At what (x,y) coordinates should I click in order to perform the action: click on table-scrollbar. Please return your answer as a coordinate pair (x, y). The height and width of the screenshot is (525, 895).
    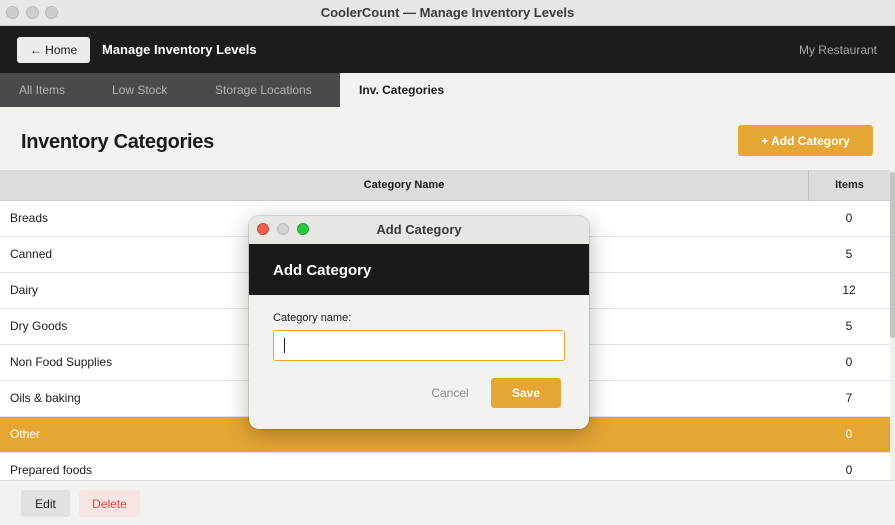
    Looking at the image, I should click on (892, 325).